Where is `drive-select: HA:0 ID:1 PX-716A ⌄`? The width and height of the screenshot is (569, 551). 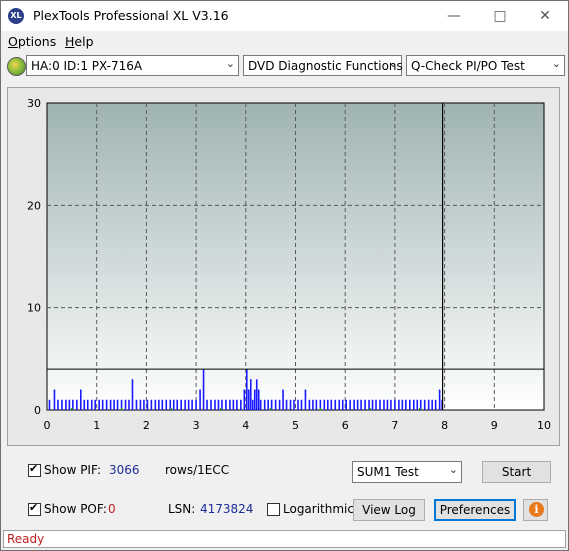
drive-select: HA:0 ID:1 PX-716A ⌄ is located at coordinates (132, 65).